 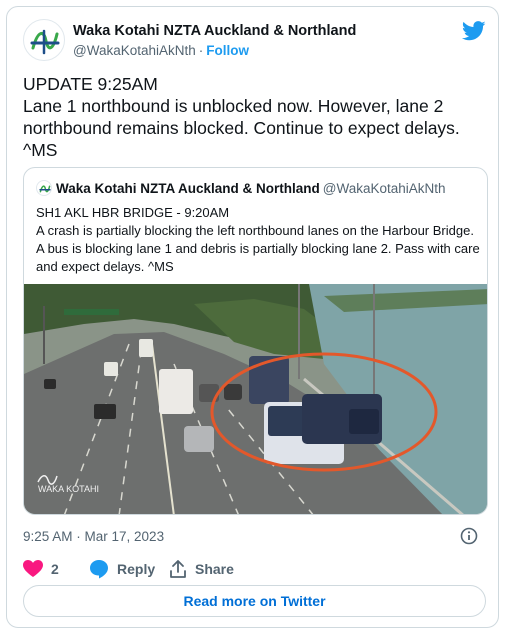 I want to click on share-label: Share, so click(x=214, y=569).